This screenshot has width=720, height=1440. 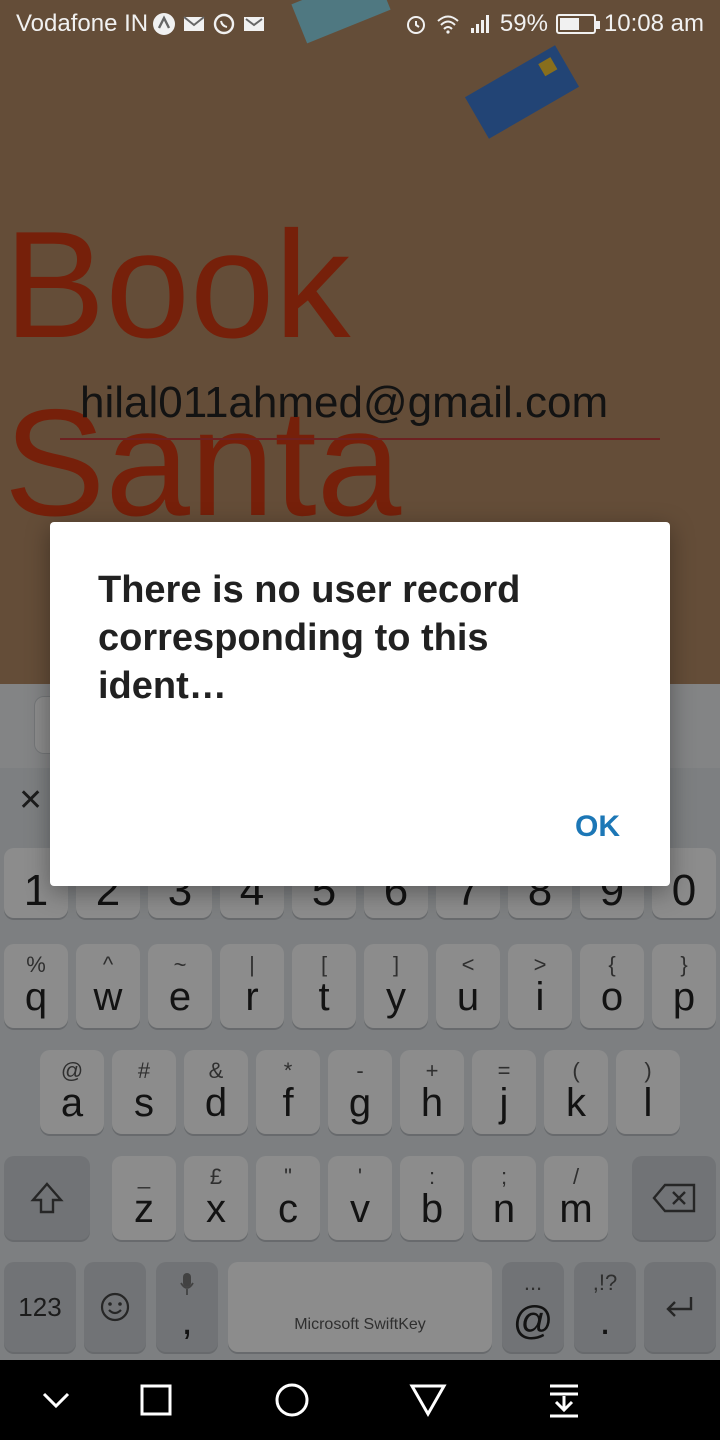 I want to click on notification-pull-icon, so click(x=564, y=1400).